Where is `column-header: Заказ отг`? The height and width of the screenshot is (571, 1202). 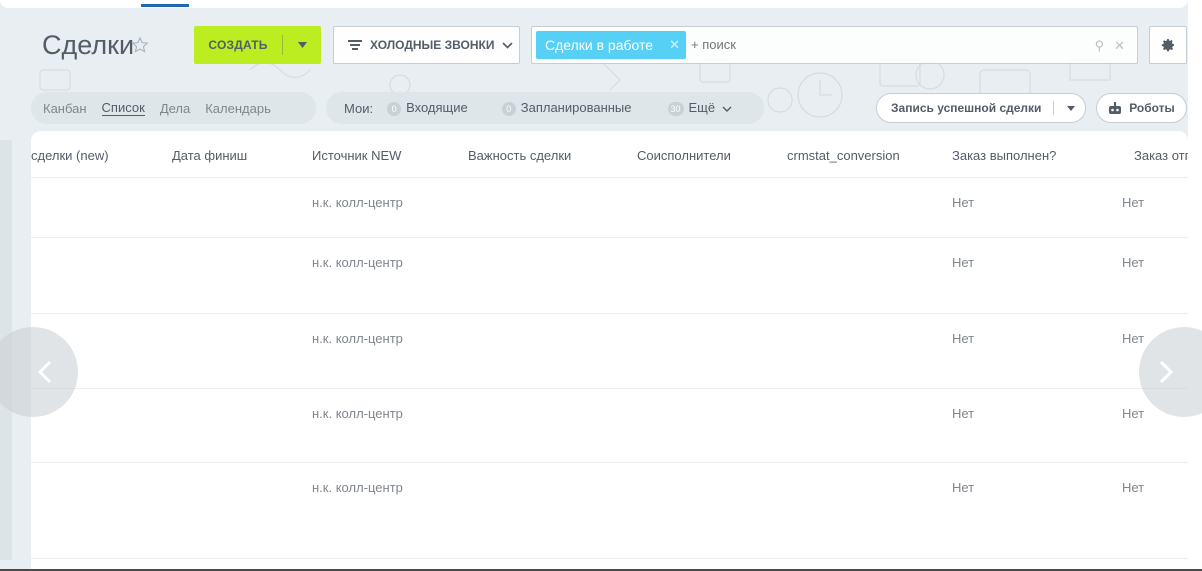 column-header: Заказ отг is located at coordinates (1161, 155).